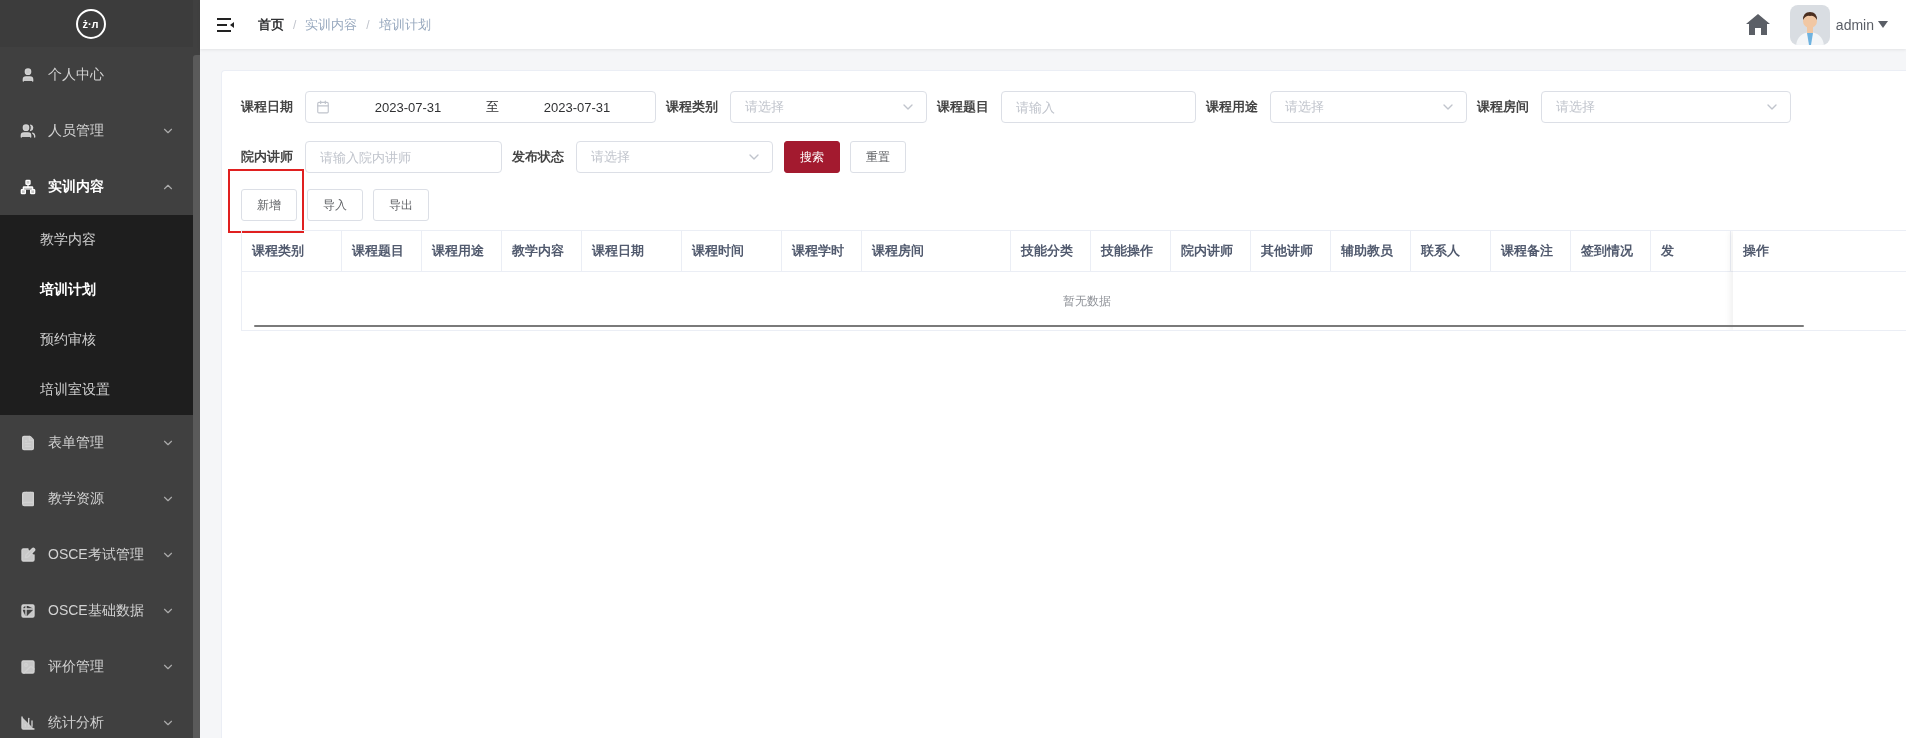 This screenshot has height=738, width=1906. What do you see at coordinates (404, 24) in the screenshot?
I see `breadcrumb-item: 培训计划` at bounding box center [404, 24].